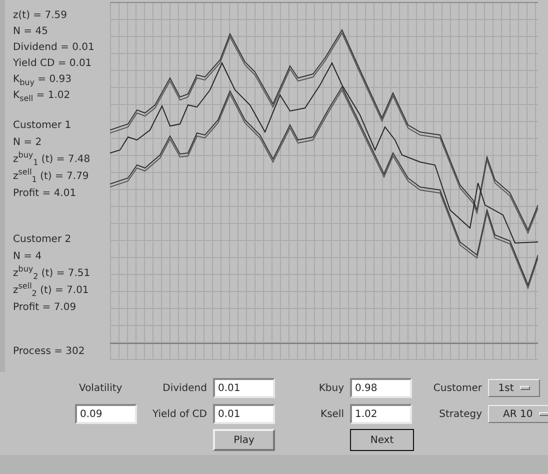 This screenshot has width=548, height=474. What do you see at coordinates (518, 414) in the screenshot?
I see `strategy-dropdown: AR 10` at bounding box center [518, 414].